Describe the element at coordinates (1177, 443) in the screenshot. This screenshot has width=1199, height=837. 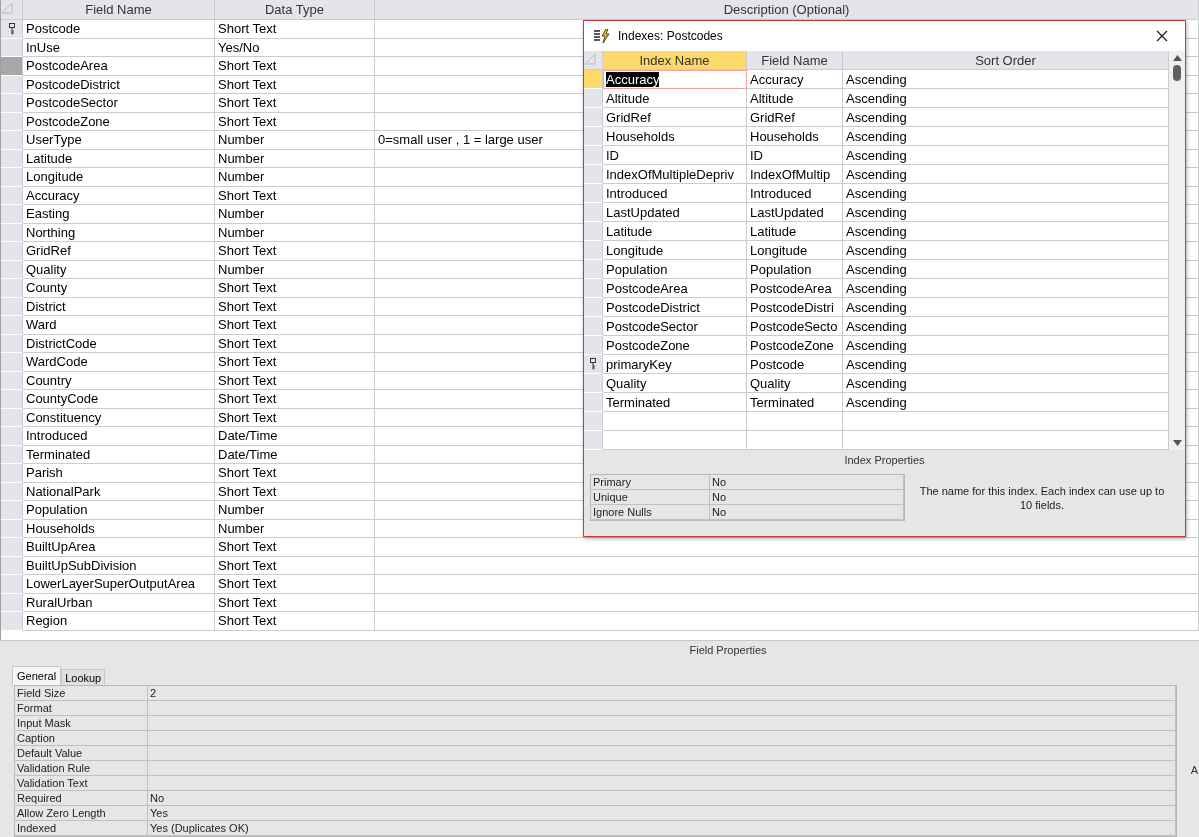
I see `scroll-down-icon` at that location.